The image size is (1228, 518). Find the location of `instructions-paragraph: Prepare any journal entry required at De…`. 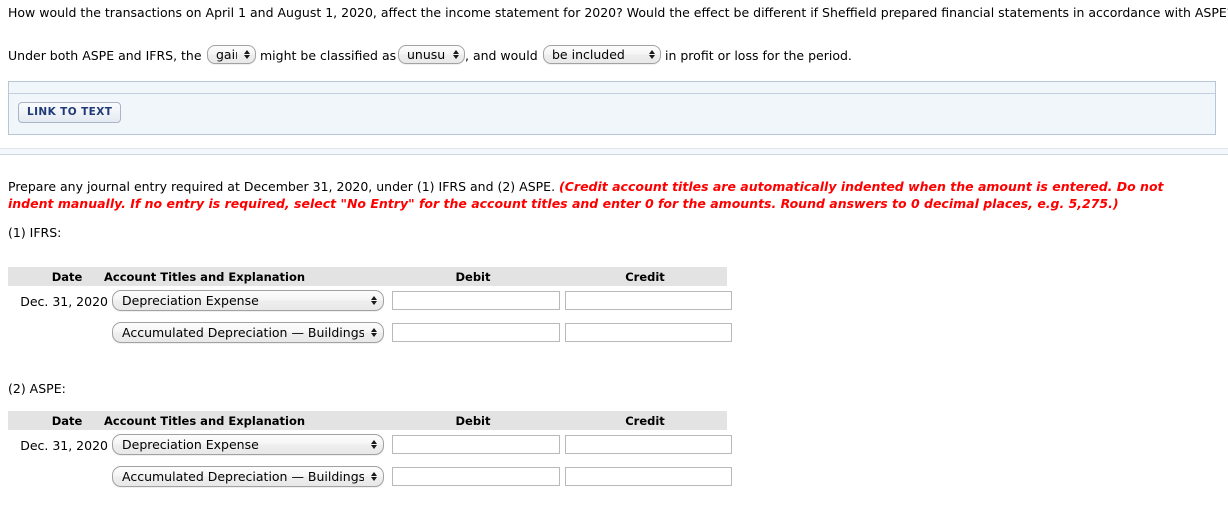

instructions-paragraph: Prepare any journal entry required at De… is located at coordinates (608, 195).